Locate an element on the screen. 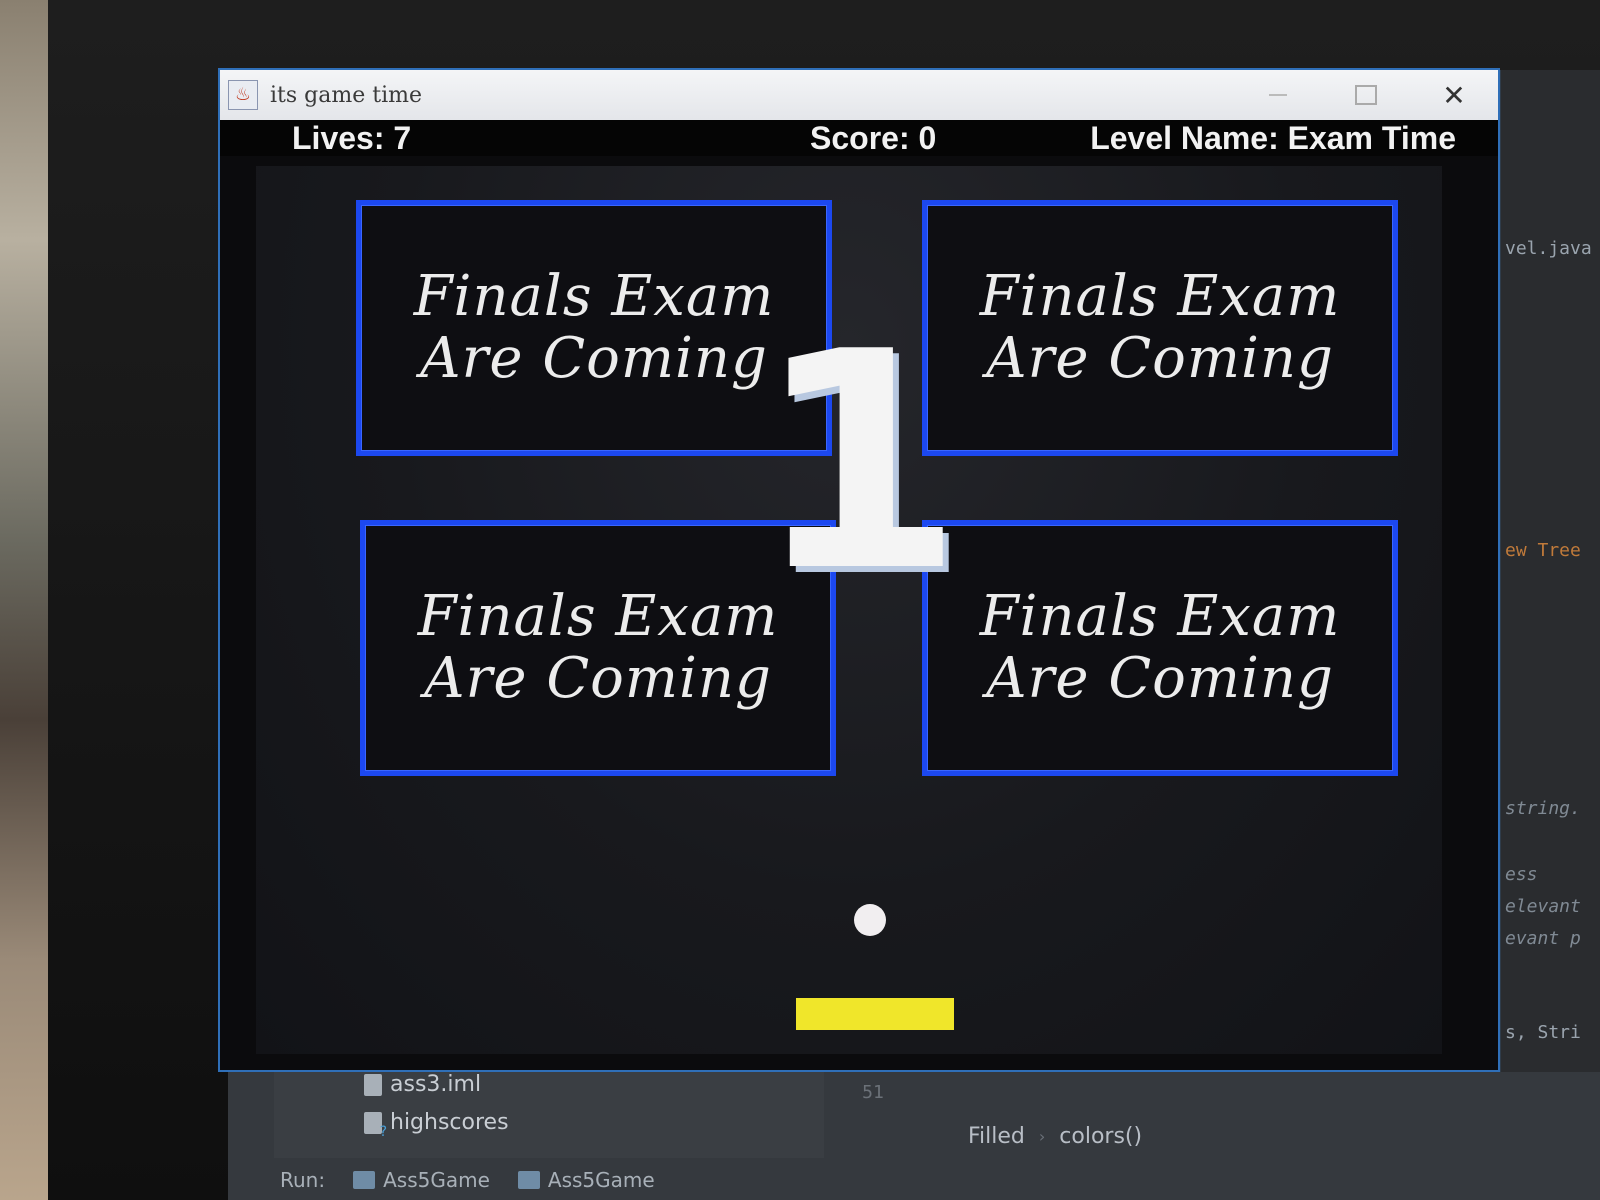  paddle is located at coordinates (875, 1014).